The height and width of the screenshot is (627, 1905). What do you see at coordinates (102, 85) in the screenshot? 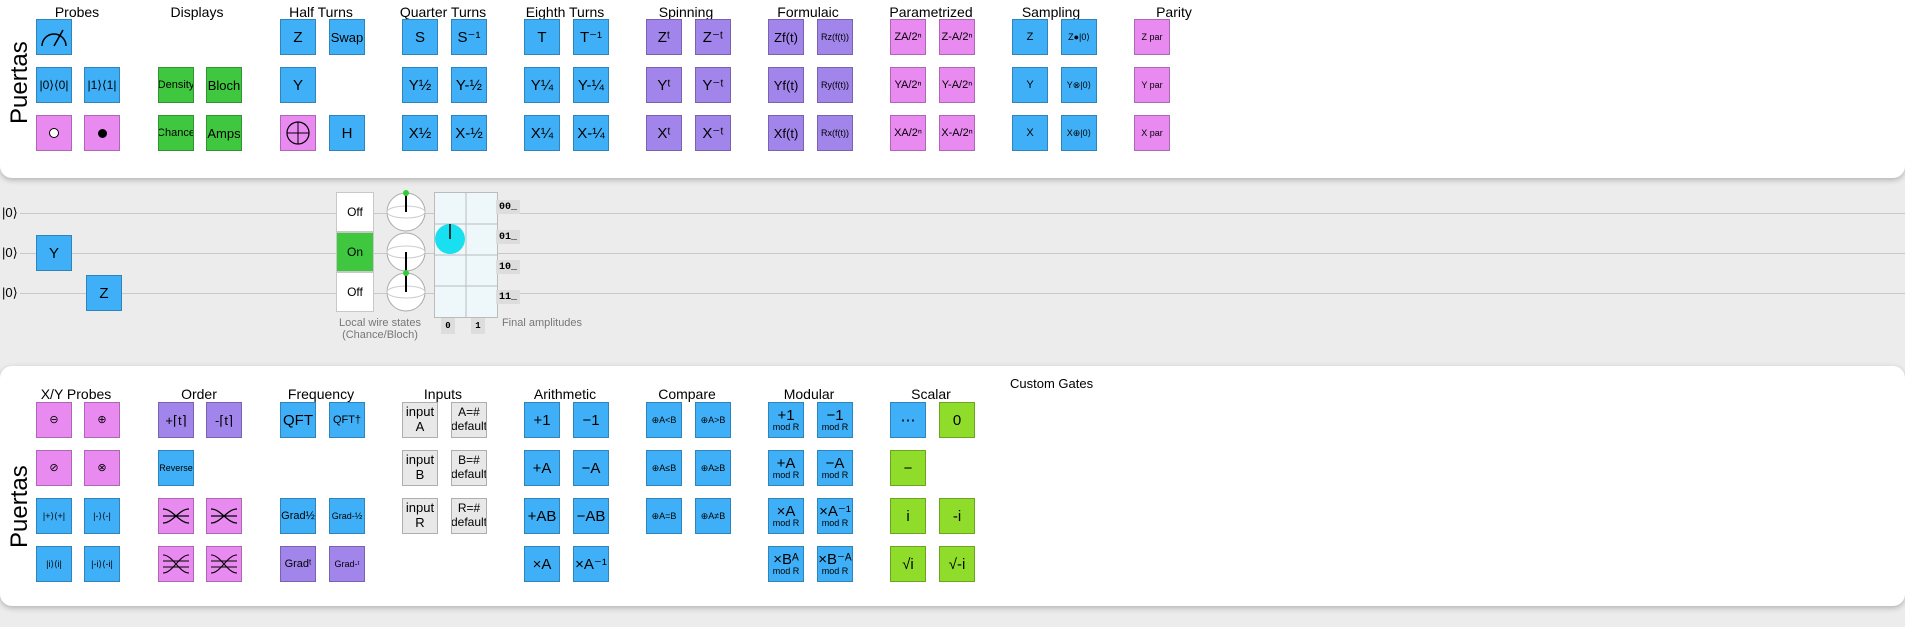
I see `postselect-on-gate: |1⟩⟨1|` at bounding box center [102, 85].